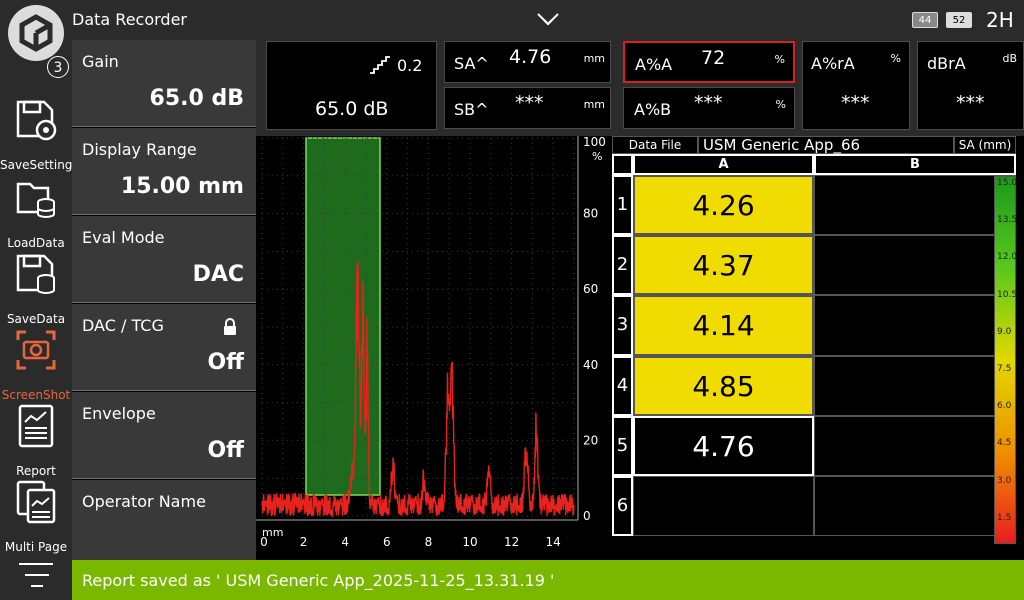 This screenshot has height=600, width=1024. I want to click on cell-a: 4.37, so click(723, 265).